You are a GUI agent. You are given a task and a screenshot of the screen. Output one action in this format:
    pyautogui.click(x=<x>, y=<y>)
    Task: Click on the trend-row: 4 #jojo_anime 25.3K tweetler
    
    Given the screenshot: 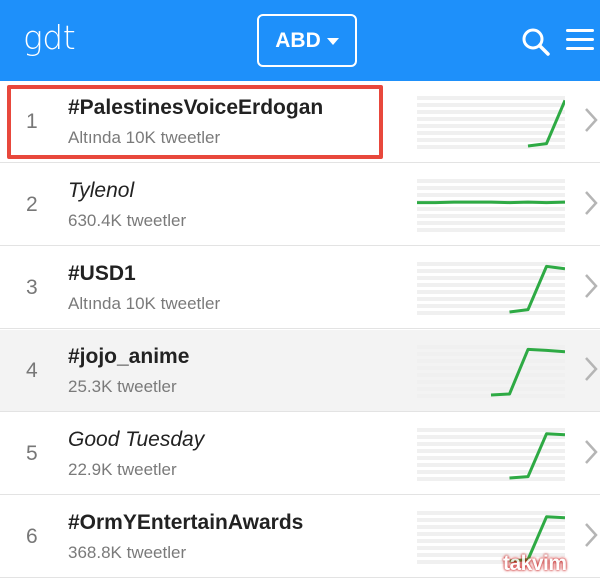 What is the action you would take?
    pyautogui.click(x=300, y=371)
    